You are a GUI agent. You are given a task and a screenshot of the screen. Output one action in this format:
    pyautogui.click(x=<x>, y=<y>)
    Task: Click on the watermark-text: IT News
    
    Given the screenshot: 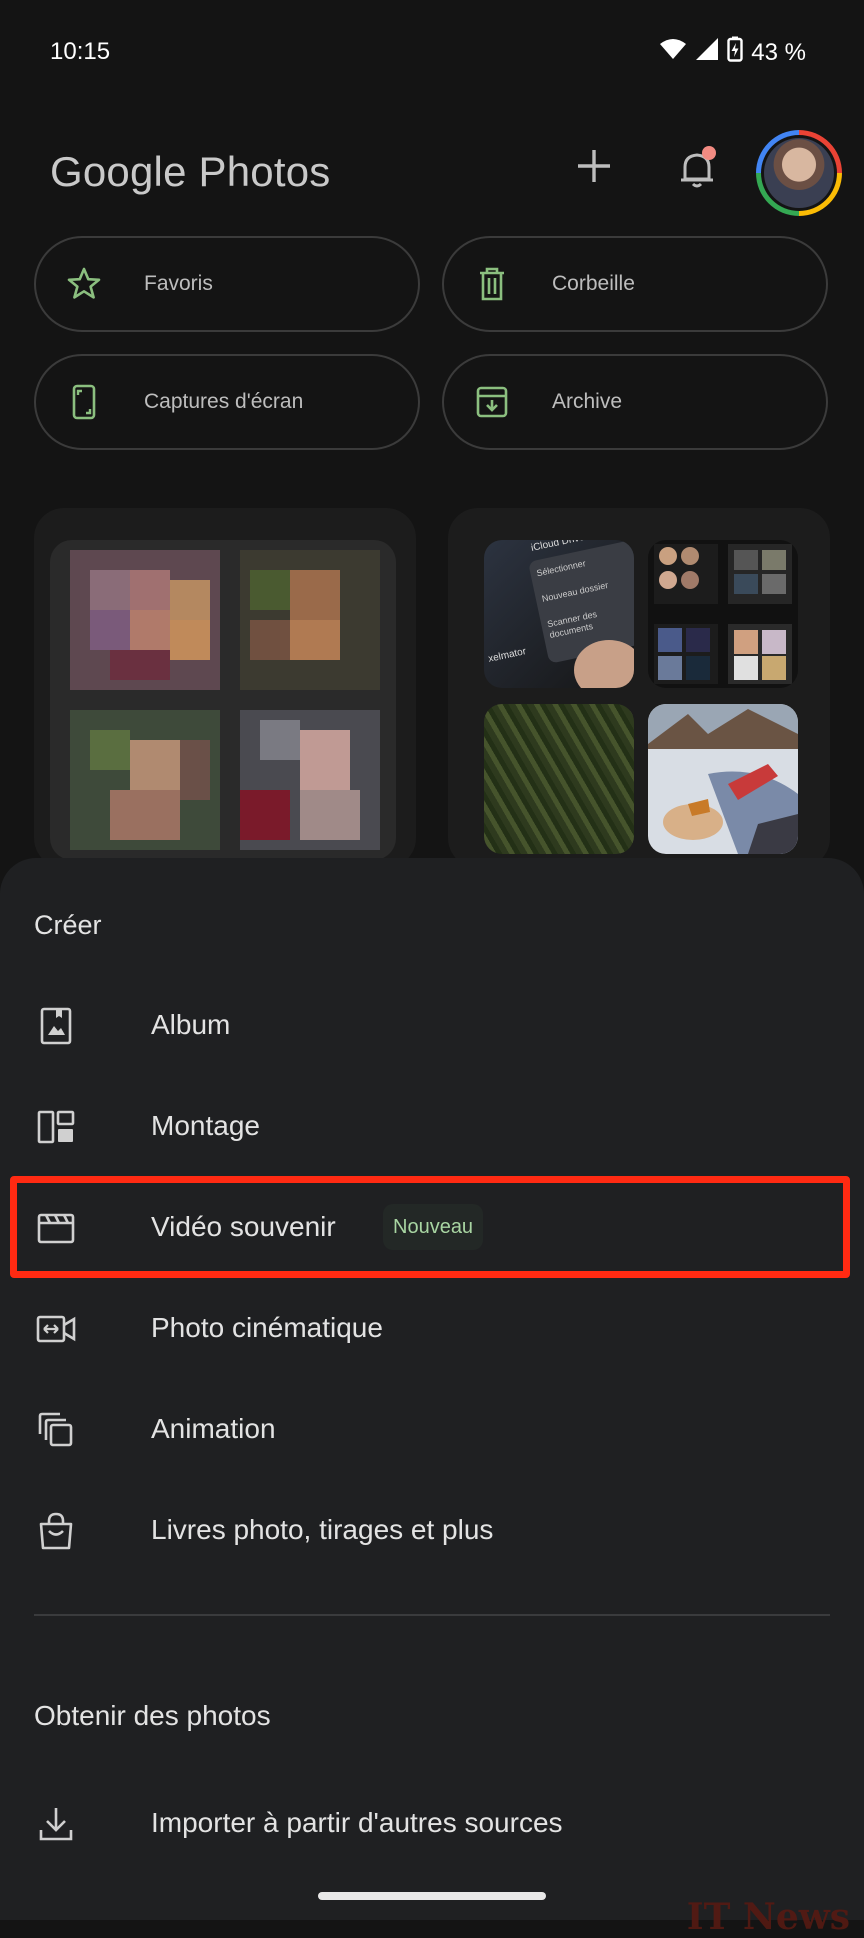 What is the action you would take?
    pyautogui.click(x=768, y=1917)
    